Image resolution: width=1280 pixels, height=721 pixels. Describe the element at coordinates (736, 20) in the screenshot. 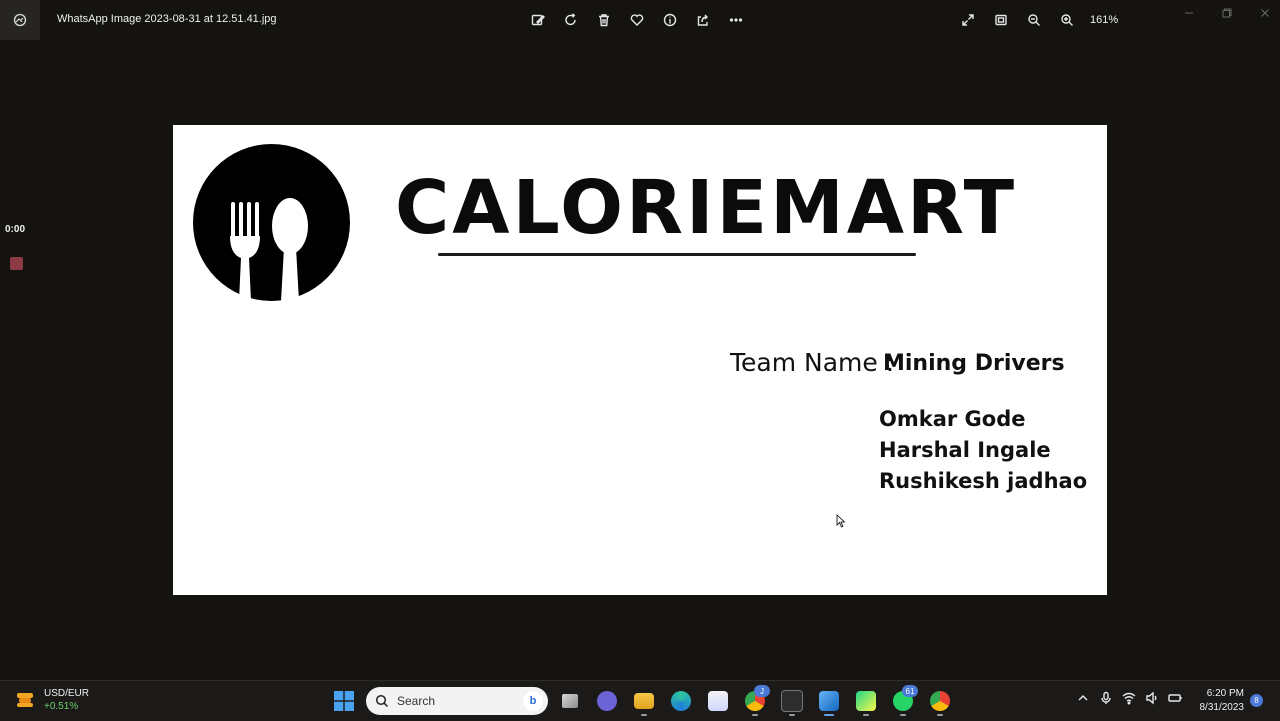

I see `more-icon` at that location.